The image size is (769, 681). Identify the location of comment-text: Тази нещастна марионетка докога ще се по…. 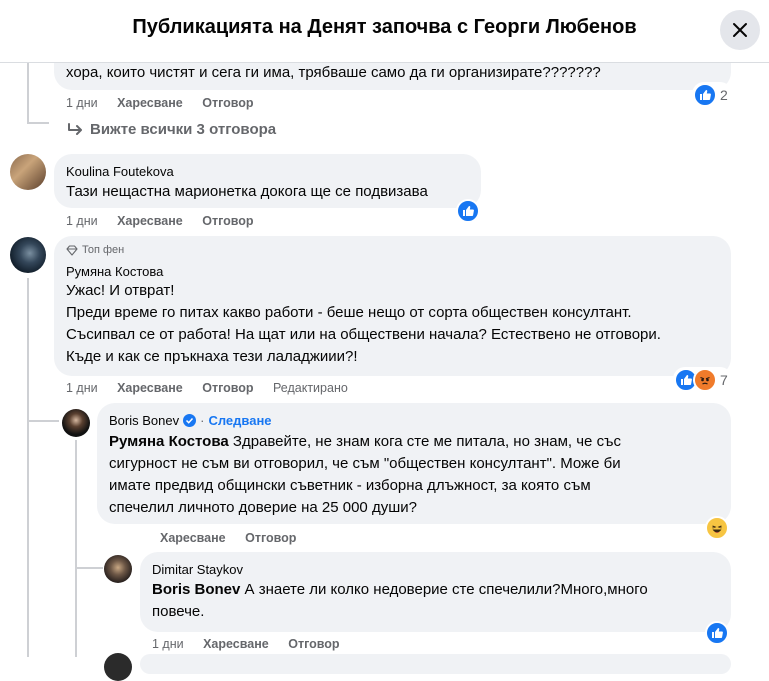
(247, 191).